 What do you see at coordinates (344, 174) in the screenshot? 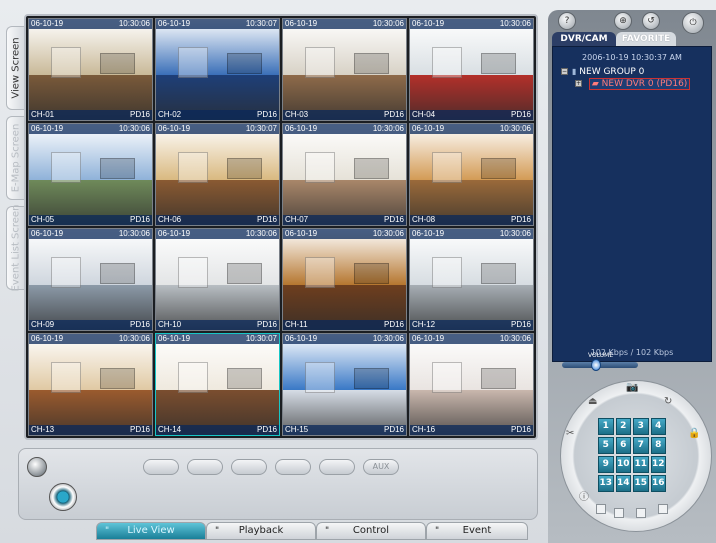
I see `camera-cell: 06-10-19 10:30:06 CH-07 PD16` at bounding box center [344, 174].